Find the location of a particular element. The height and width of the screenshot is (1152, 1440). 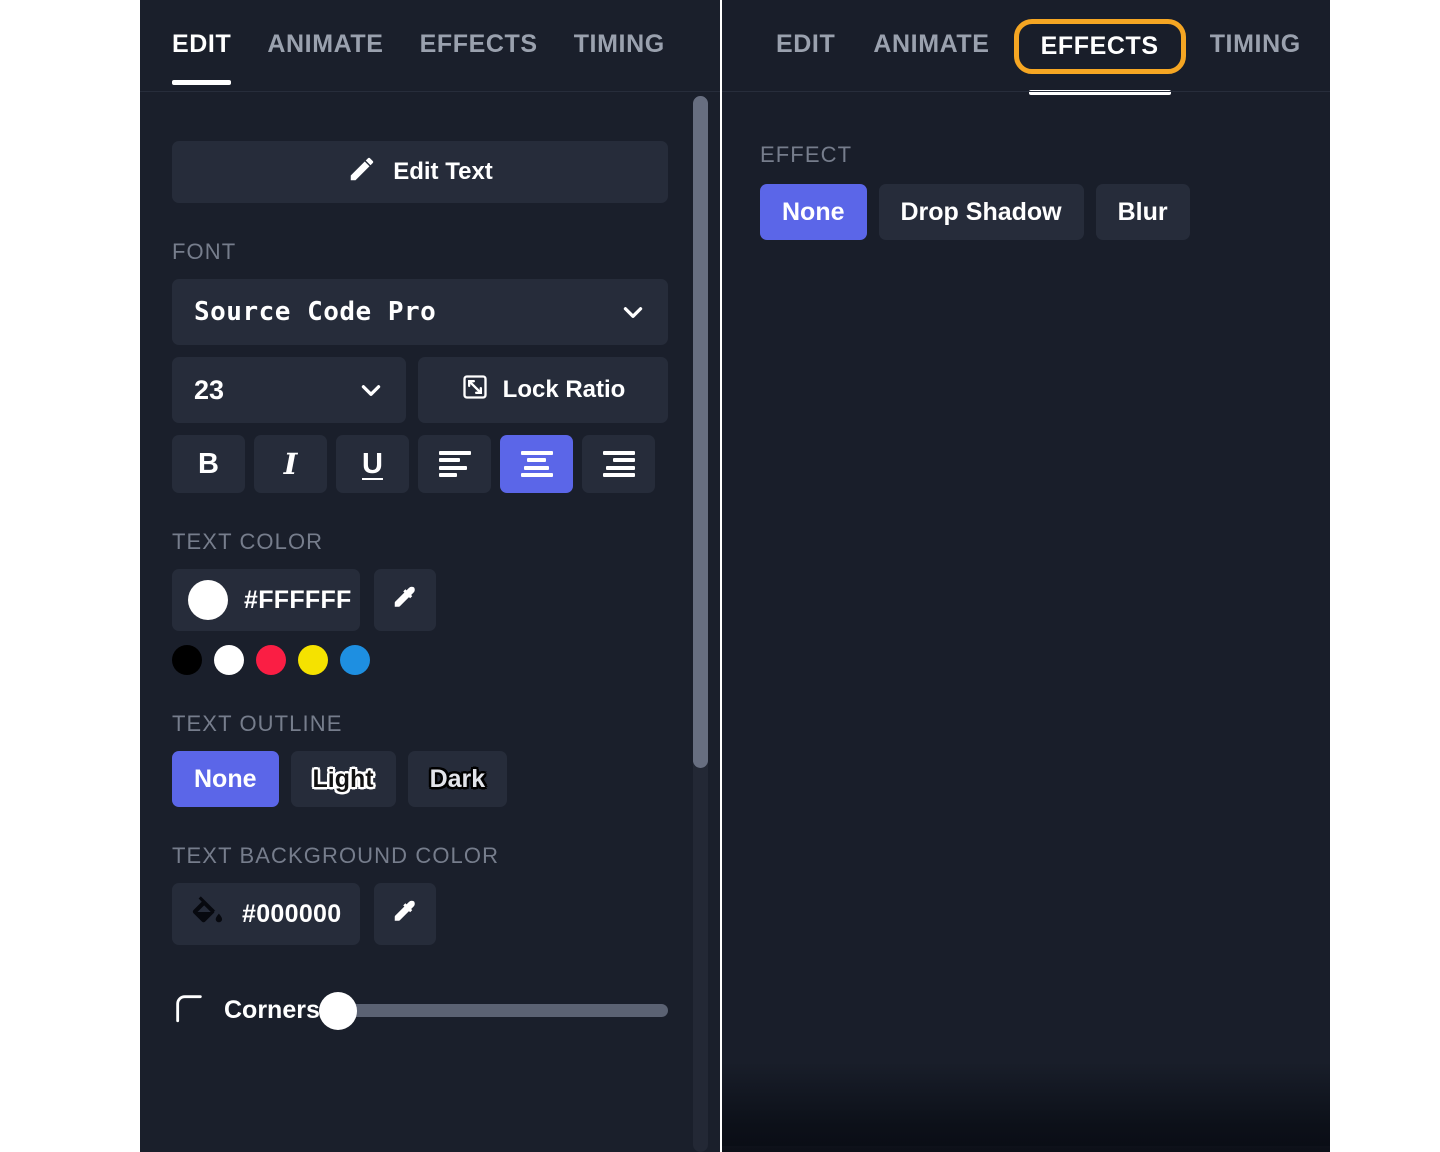

left-panel-tabbar: EDIT ANIMATE EFFECTS TIMING is located at coordinates (430, 46).